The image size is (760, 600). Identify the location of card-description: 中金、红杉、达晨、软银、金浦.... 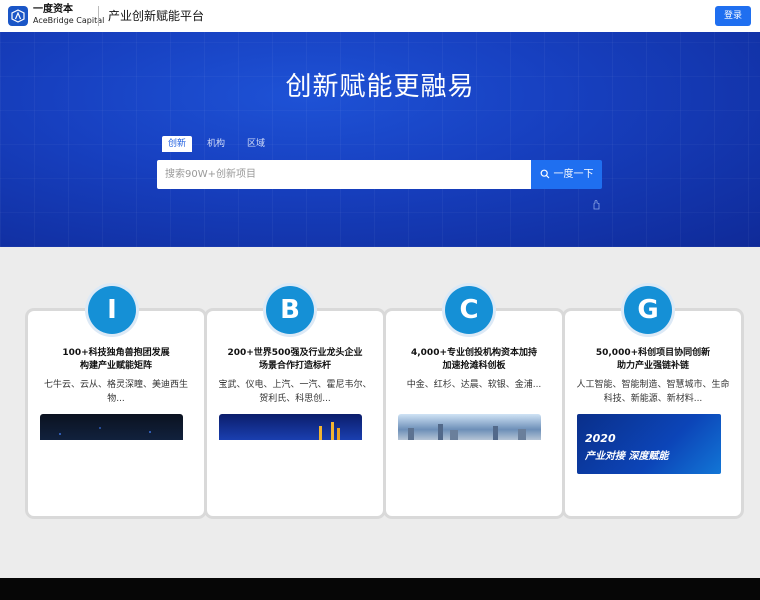
(474, 385).